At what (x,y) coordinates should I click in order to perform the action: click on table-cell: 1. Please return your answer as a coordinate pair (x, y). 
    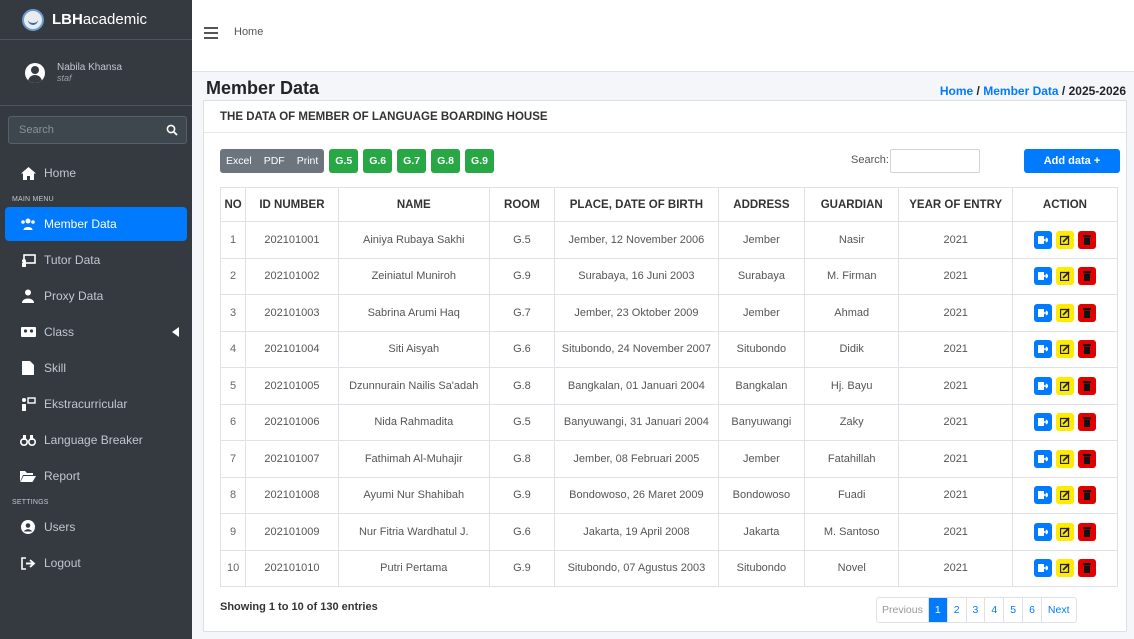
    Looking at the image, I should click on (233, 240).